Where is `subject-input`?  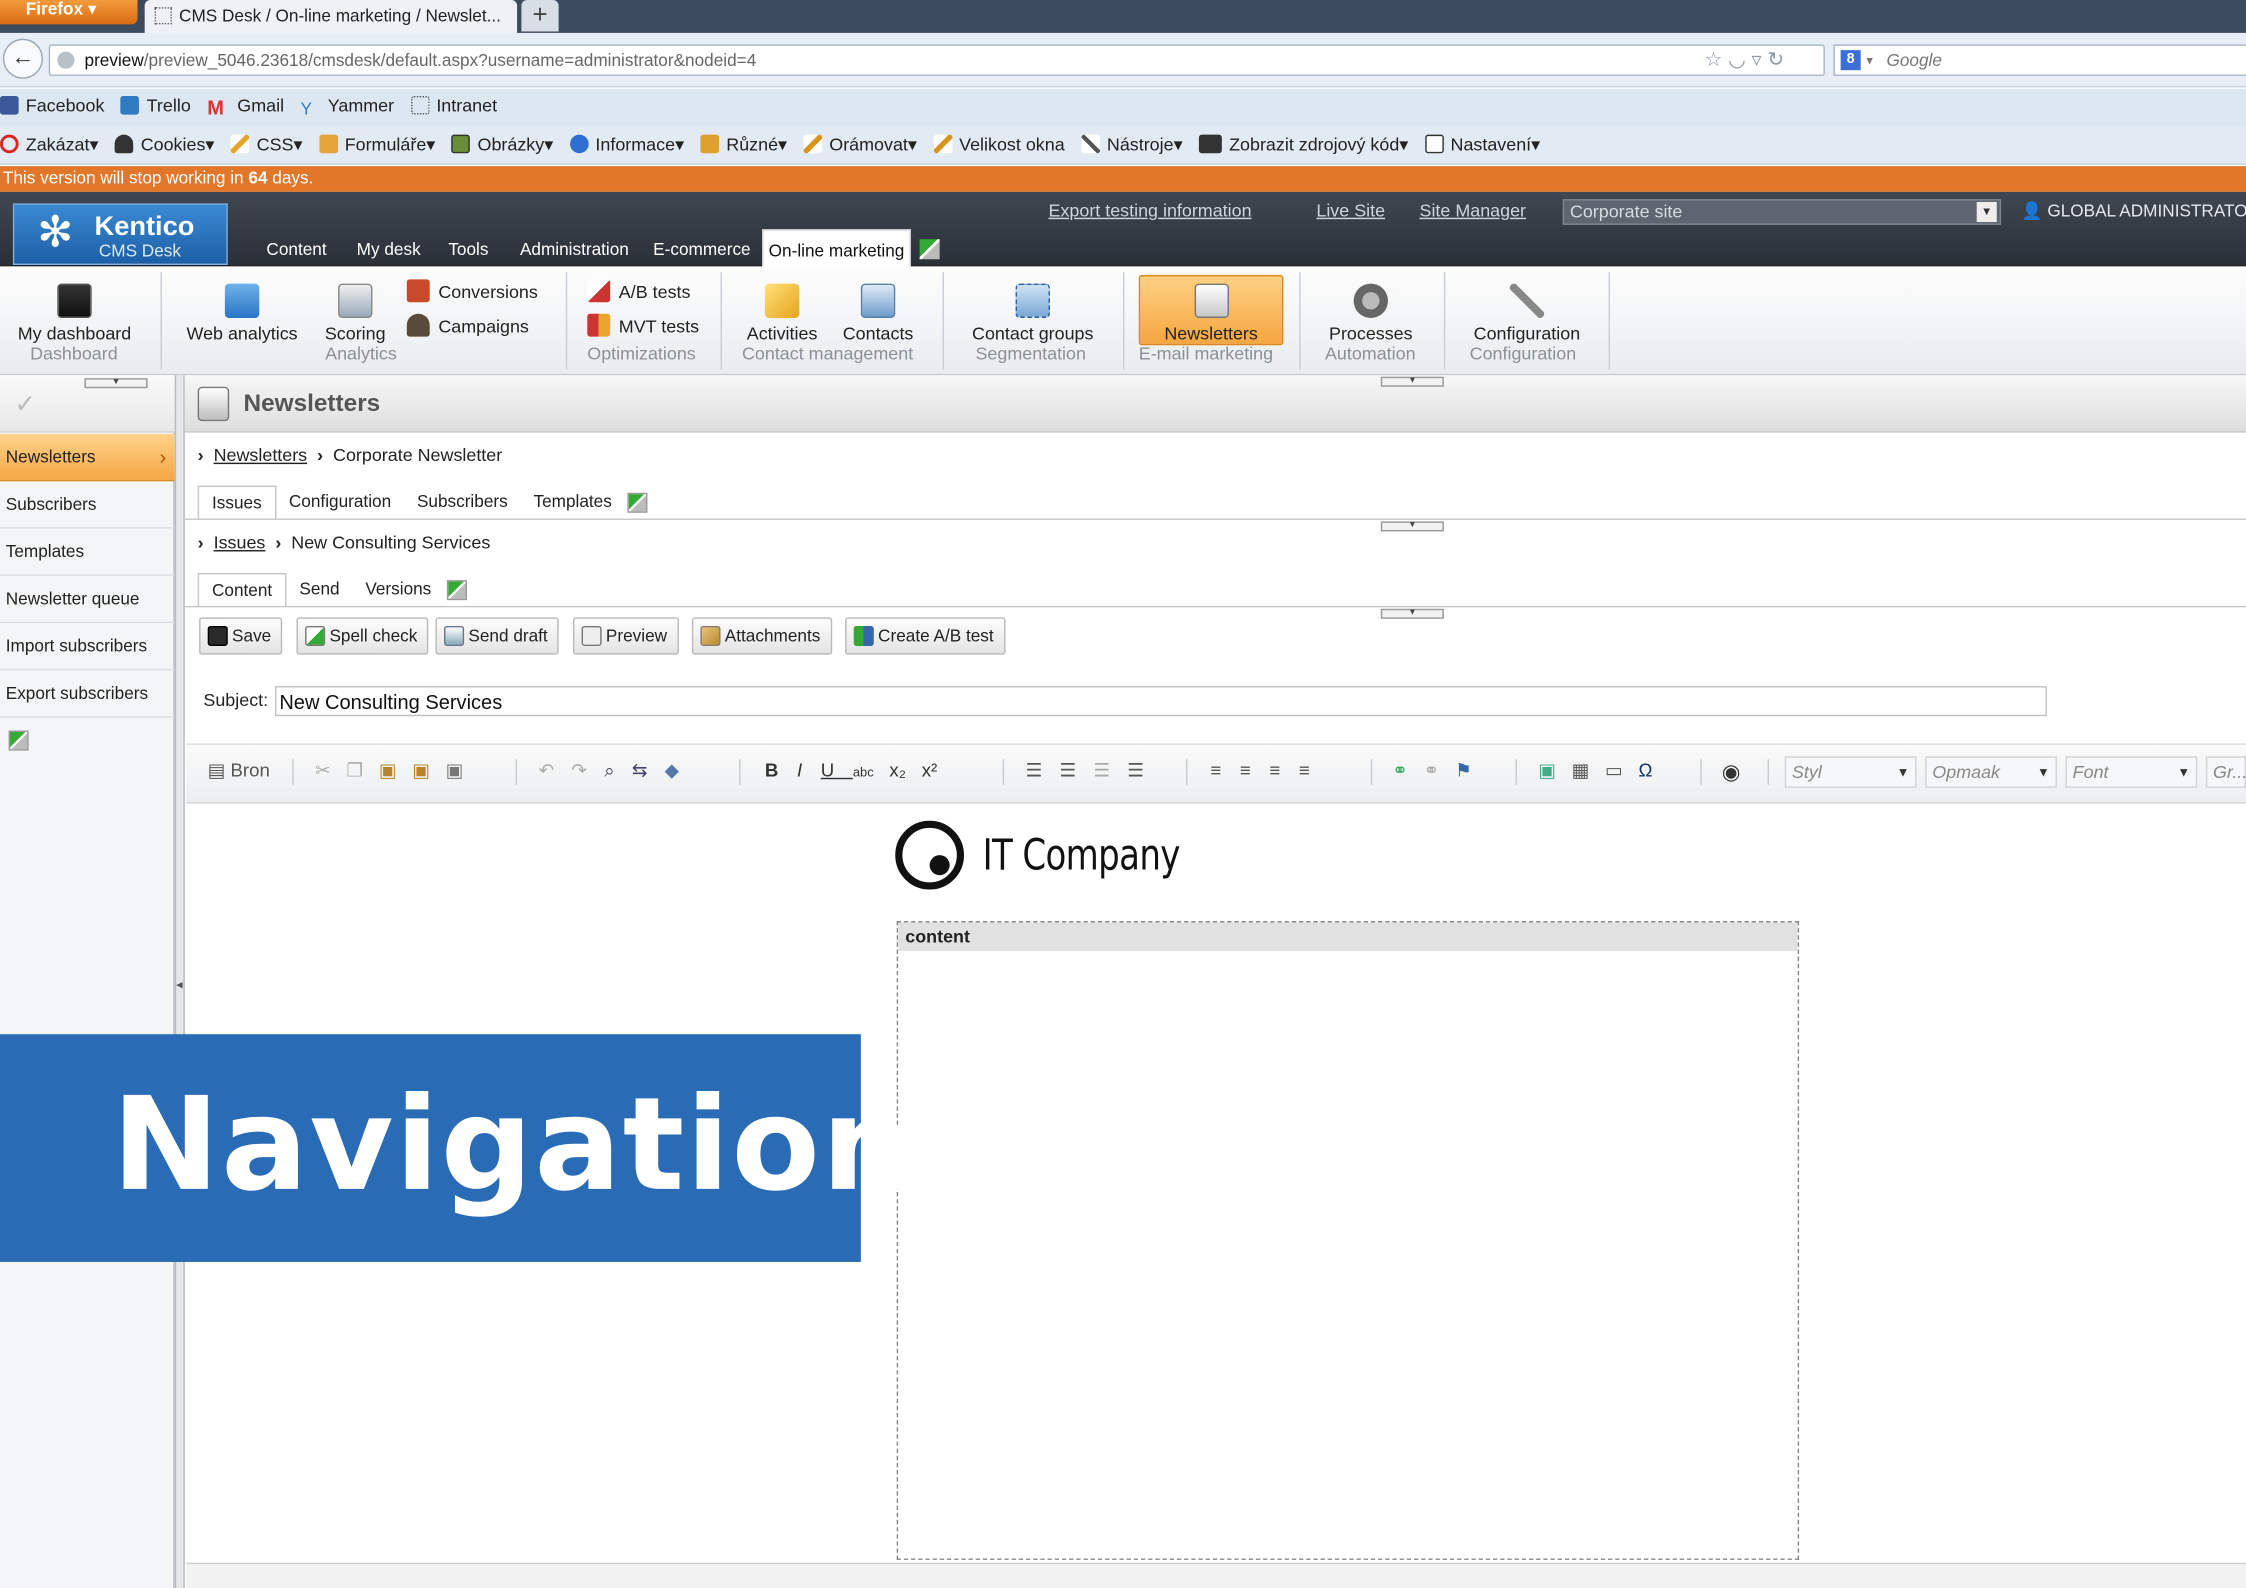 subject-input is located at coordinates (1161, 701).